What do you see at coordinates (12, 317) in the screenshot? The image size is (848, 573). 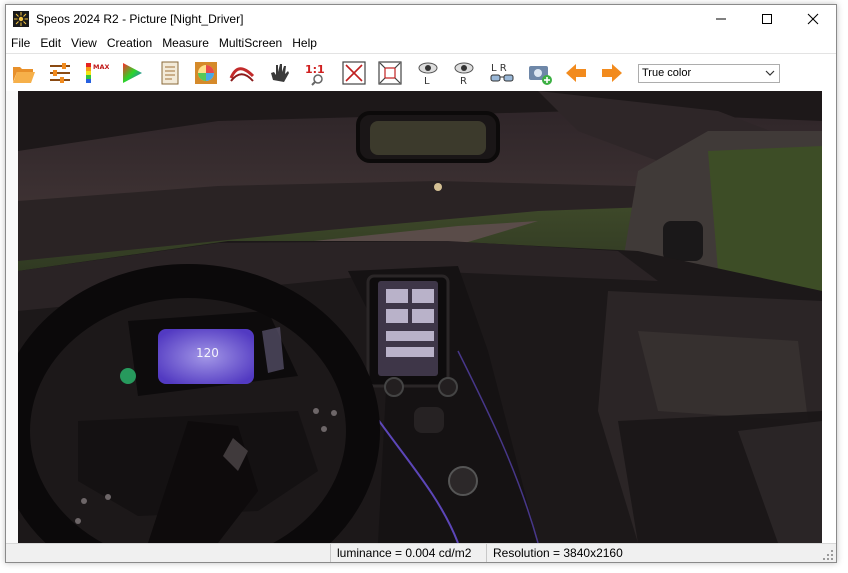 I see `viewport-margin` at bounding box center [12, 317].